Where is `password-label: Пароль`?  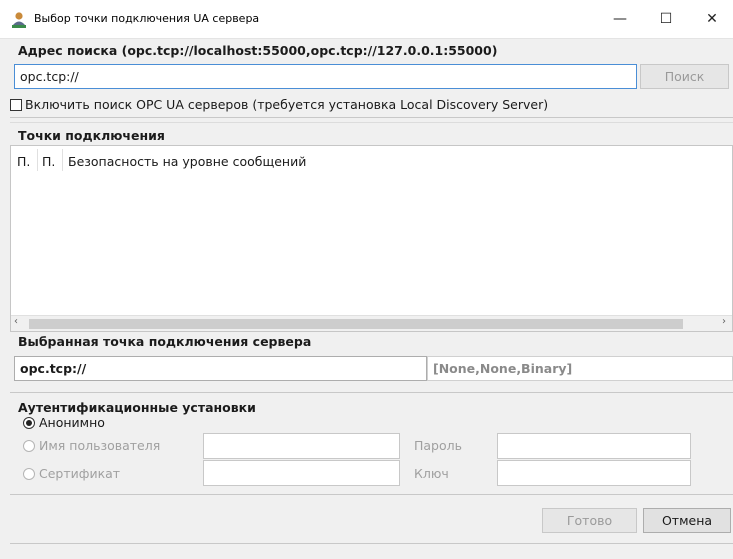
password-label: Пароль is located at coordinates (438, 445).